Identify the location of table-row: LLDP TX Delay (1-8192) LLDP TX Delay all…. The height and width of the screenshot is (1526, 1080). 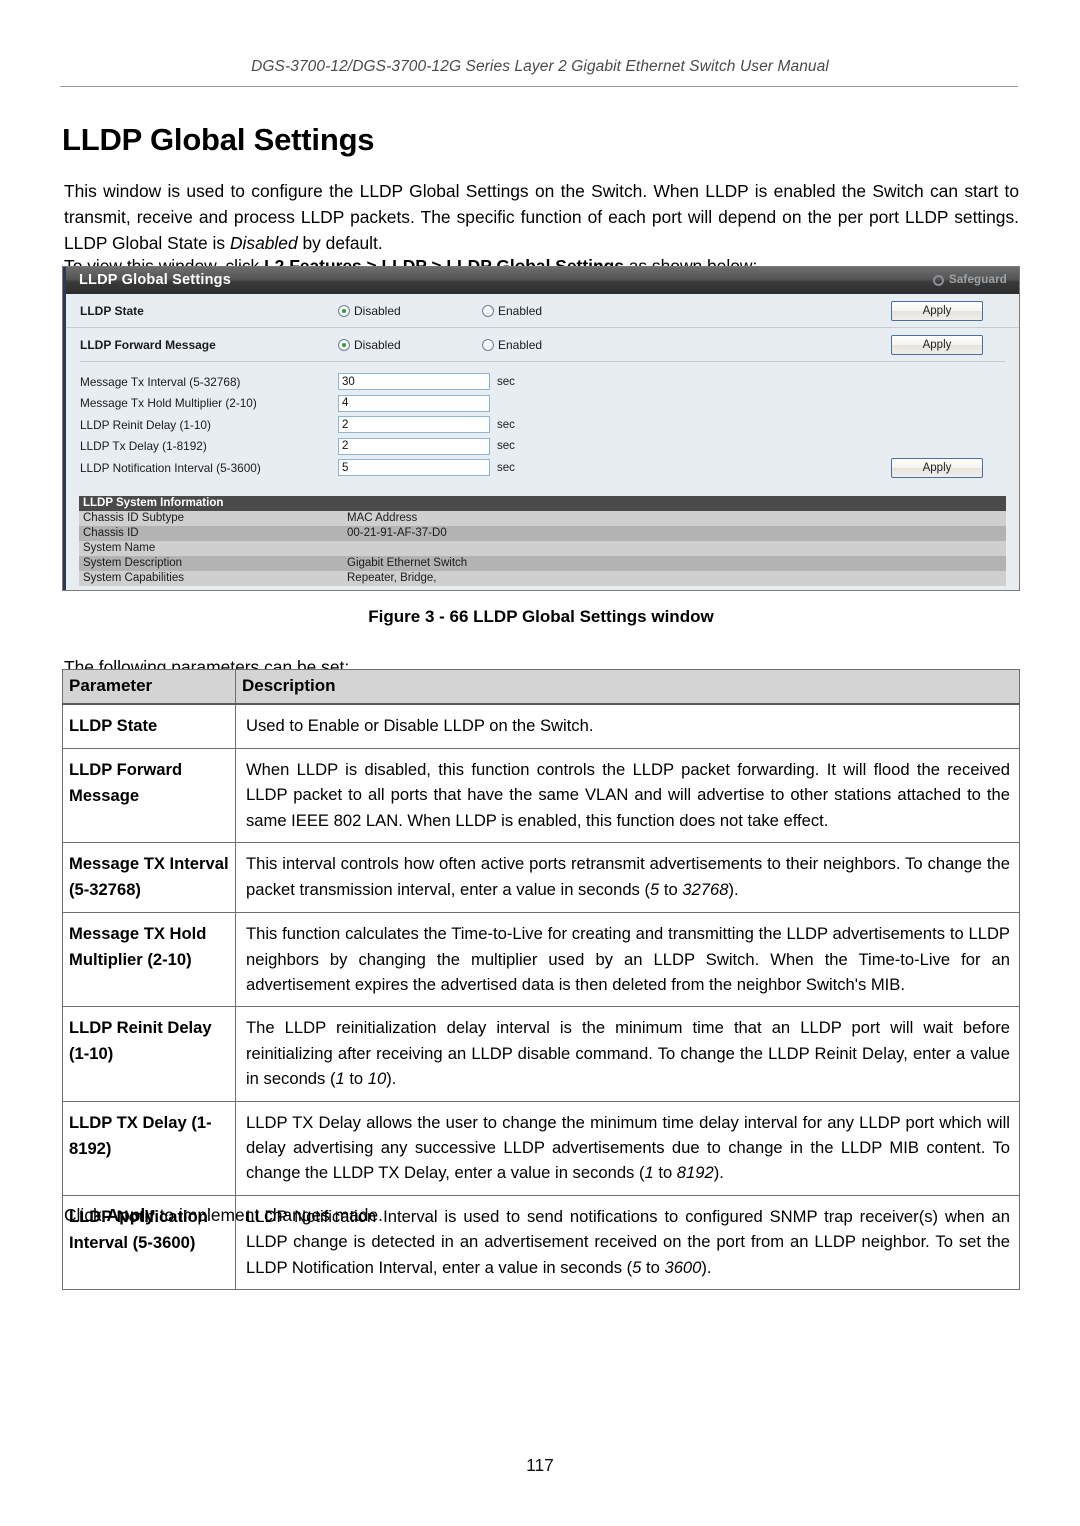
(541, 1148).